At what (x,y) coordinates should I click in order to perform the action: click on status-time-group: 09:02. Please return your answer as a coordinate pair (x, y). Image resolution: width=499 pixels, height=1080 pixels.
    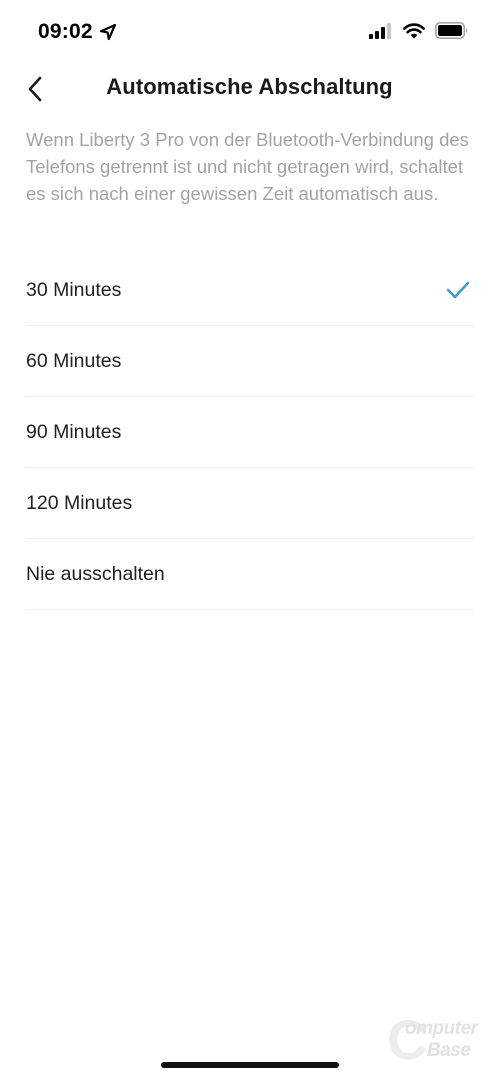
    Looking at the image, I should click on (77, 32).